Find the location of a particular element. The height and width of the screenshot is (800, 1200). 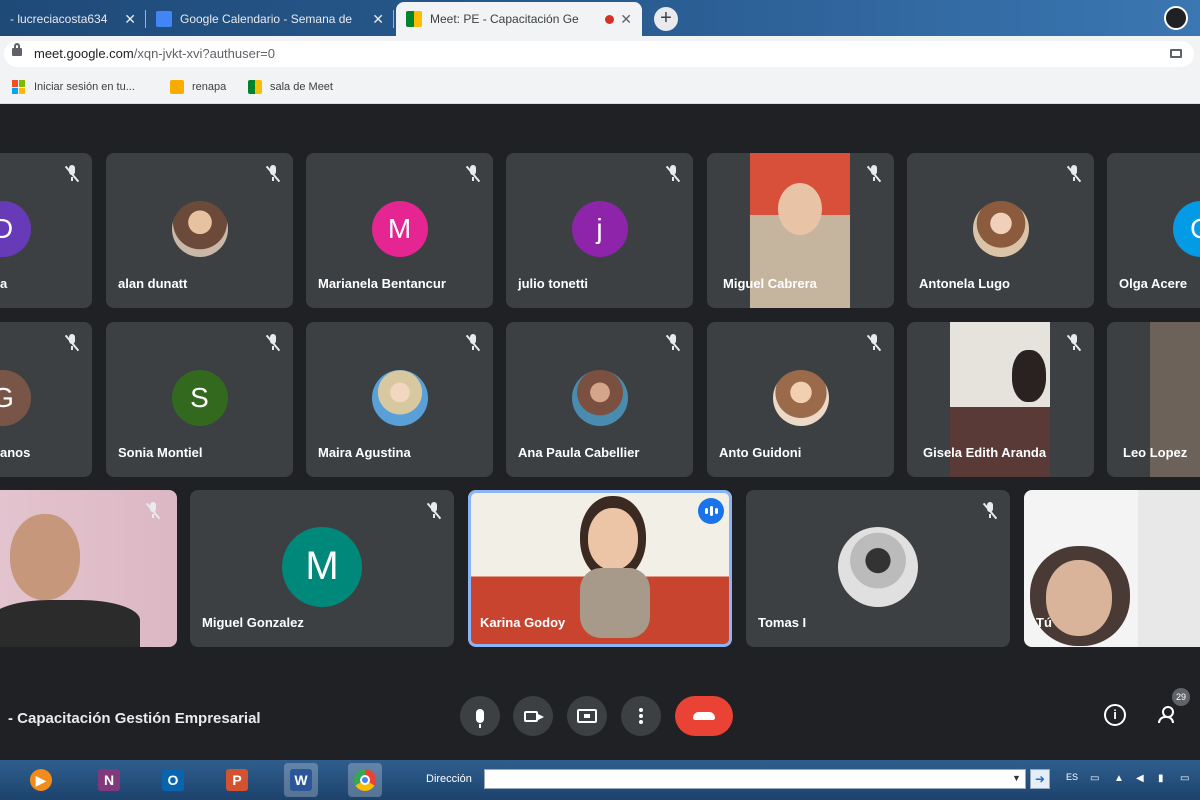

participant-tile-active-speaker: Karina Godoy is located at coordinates (600, 568).